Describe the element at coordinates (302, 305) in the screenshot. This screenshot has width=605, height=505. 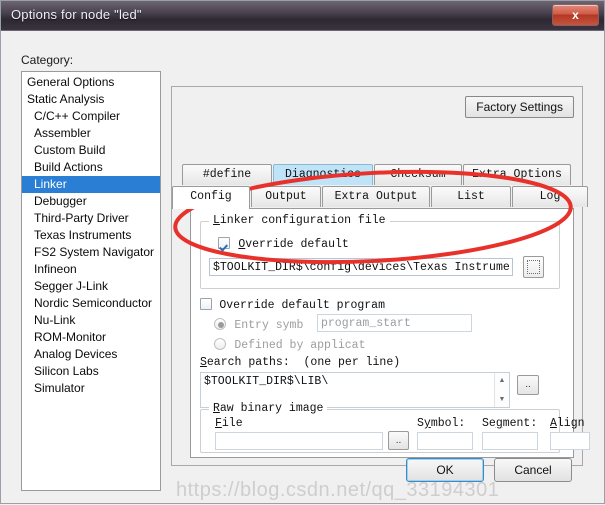
I see `override-default-program-label: Override default program` at that location.